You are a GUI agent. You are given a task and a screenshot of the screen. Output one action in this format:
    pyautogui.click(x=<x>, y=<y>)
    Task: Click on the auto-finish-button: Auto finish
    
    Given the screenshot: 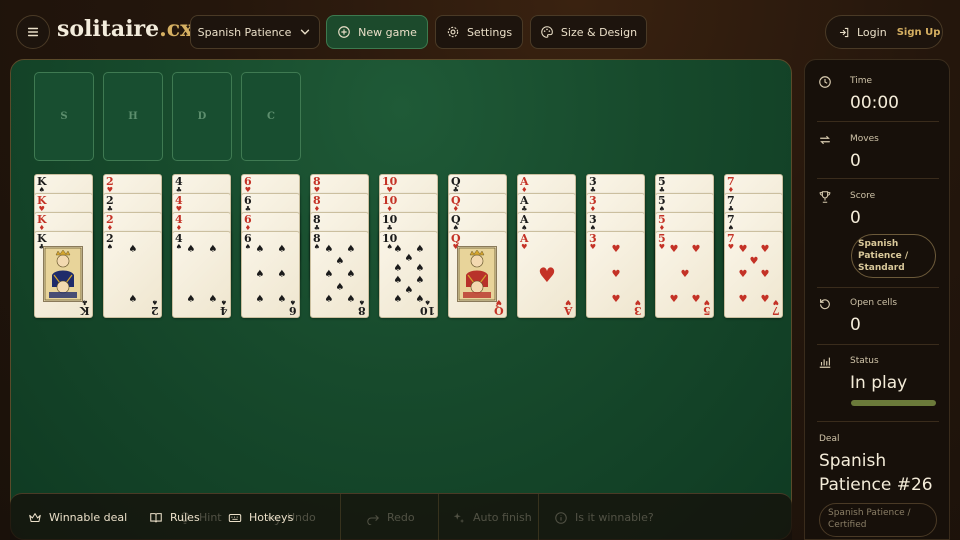 What is the action you would take?
    pyautogui.click(x=492, y=517)
    